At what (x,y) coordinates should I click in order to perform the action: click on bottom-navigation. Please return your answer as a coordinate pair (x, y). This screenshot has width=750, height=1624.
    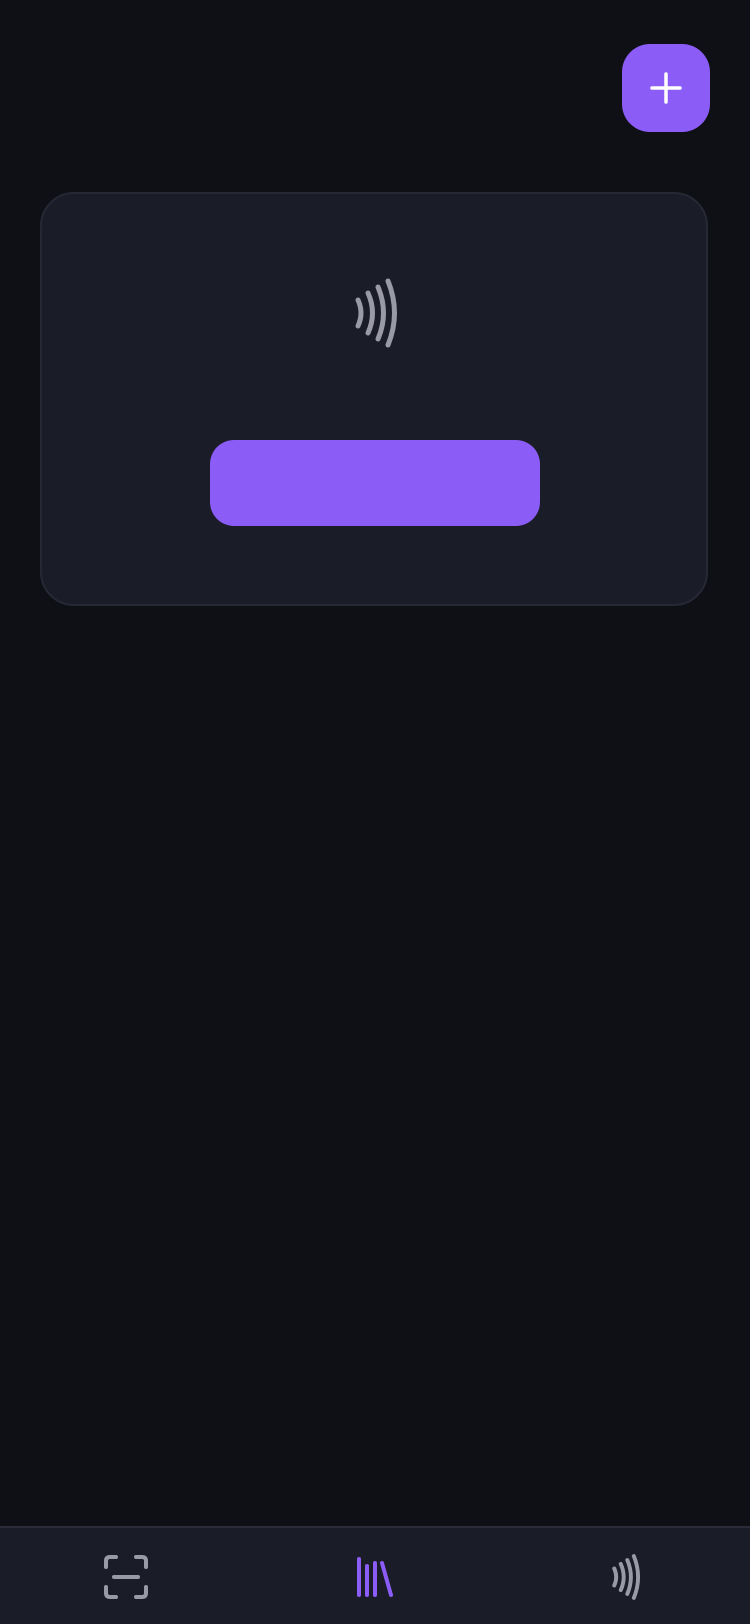
    Looking at the image, I should click on (375, 1575).